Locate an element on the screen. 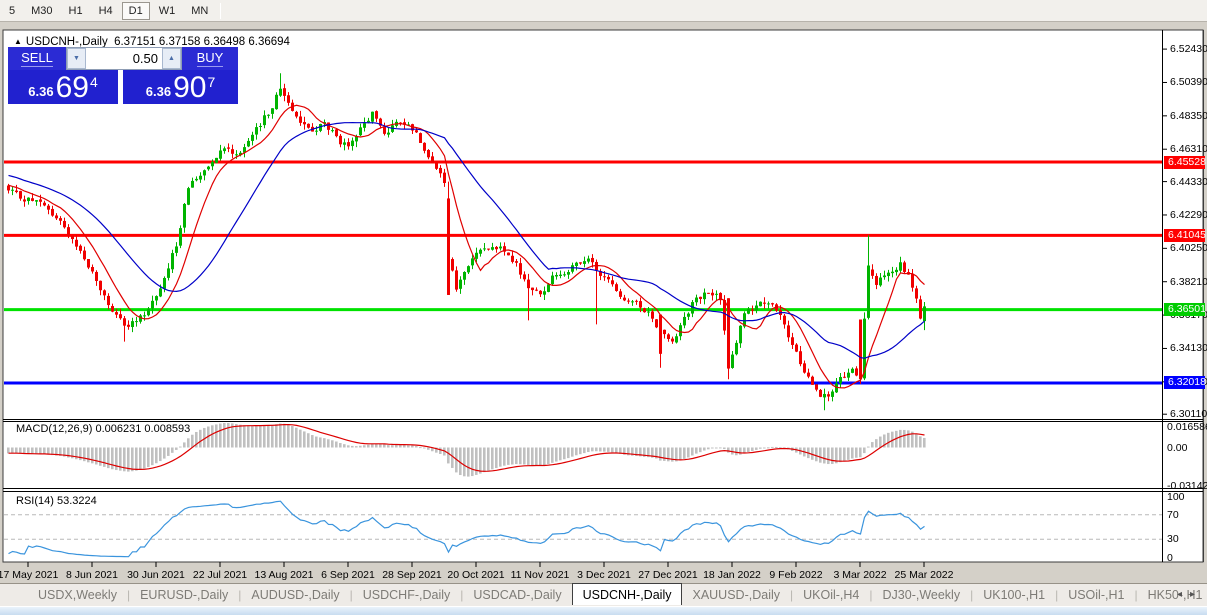 The width and height of the screenshot is (1207, 615). price-line-tag: 6.45528 is located at coordinates (1185, 162).